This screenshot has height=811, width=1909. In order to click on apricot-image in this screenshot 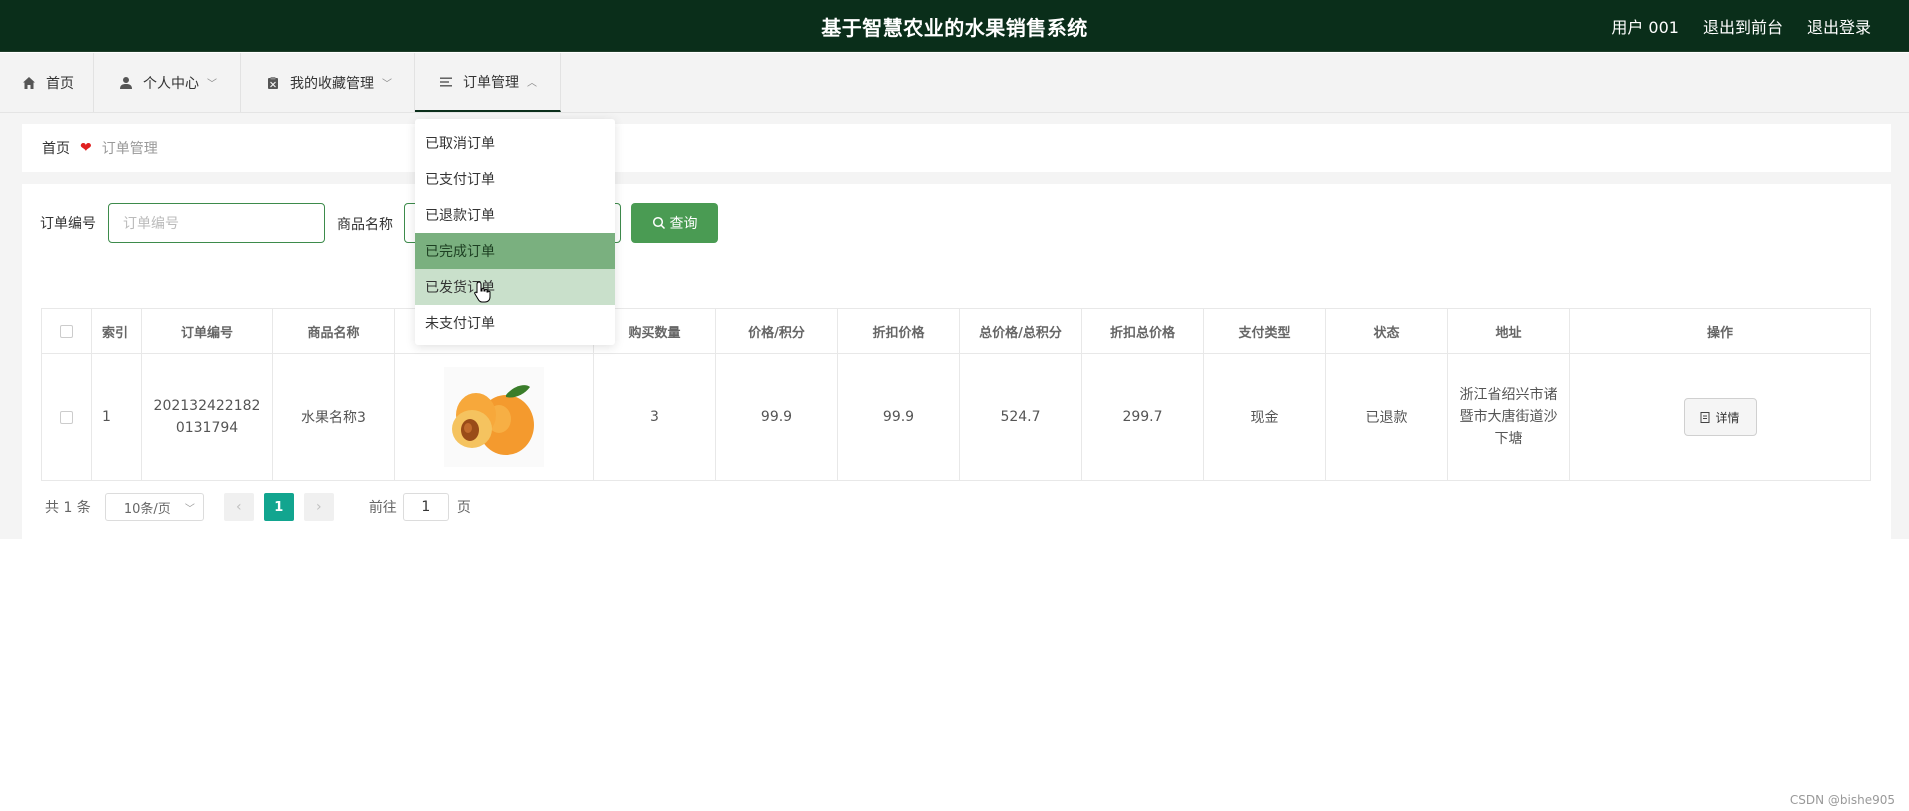, I will do `click(494, 417)`.